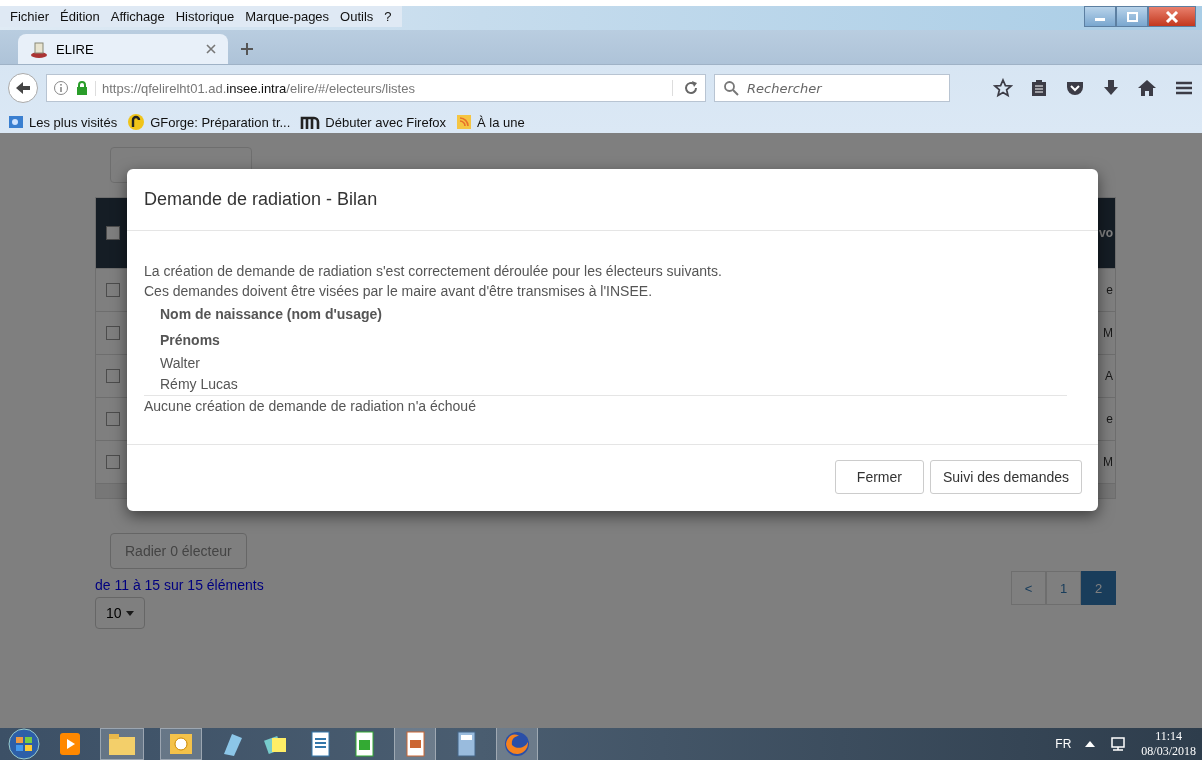 The width and height of the screenshot is (1202, 760). Describe the element at coordinates (1106, 233) in the screenshot. I see `column-header: vo` at that location.